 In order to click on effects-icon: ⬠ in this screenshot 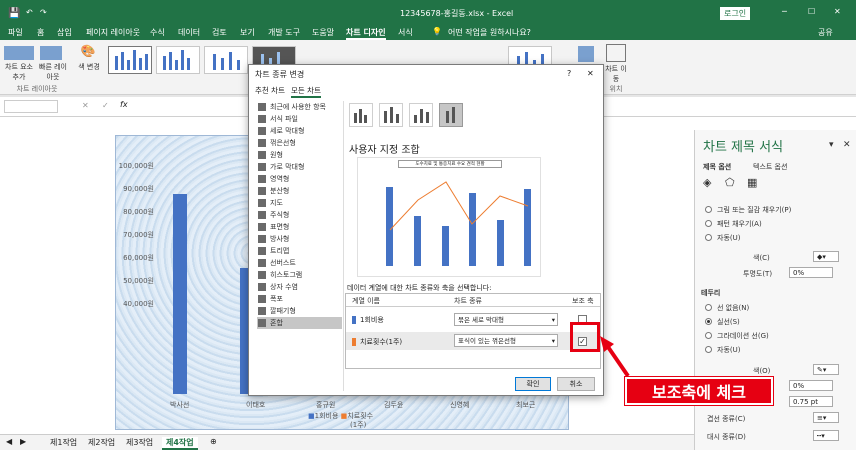, I will do `click(730, 182)`.